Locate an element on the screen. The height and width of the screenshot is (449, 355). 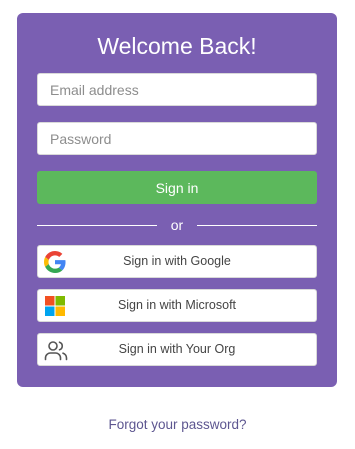
org-sign-in-label: Sign in with Your Org is located at coordinates (177, 349).